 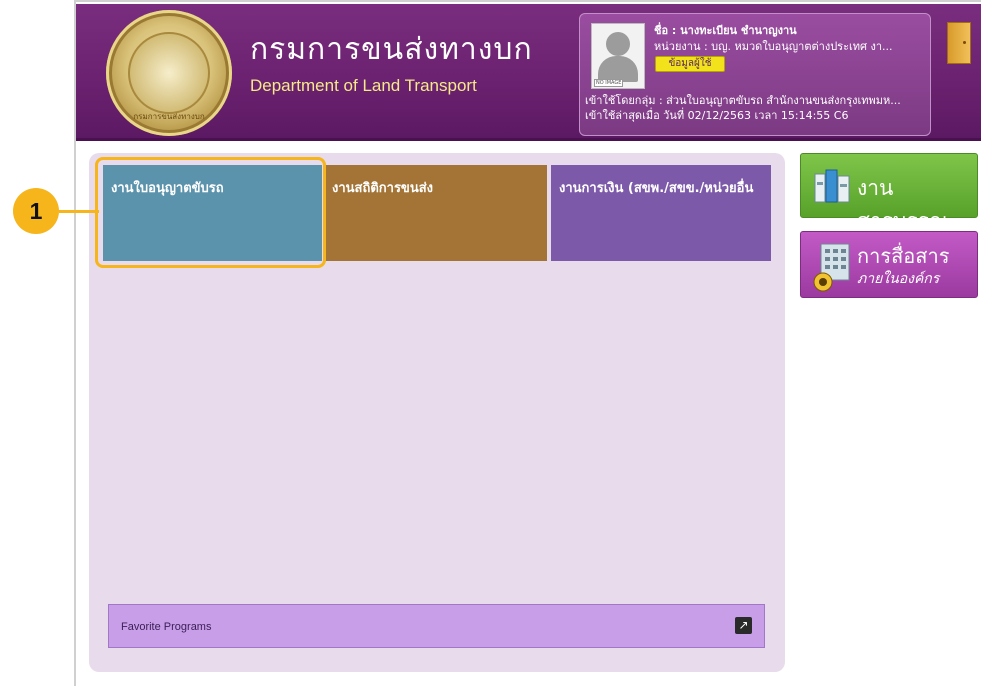 I want to click on callout-connector, so click(x=79, y=211).